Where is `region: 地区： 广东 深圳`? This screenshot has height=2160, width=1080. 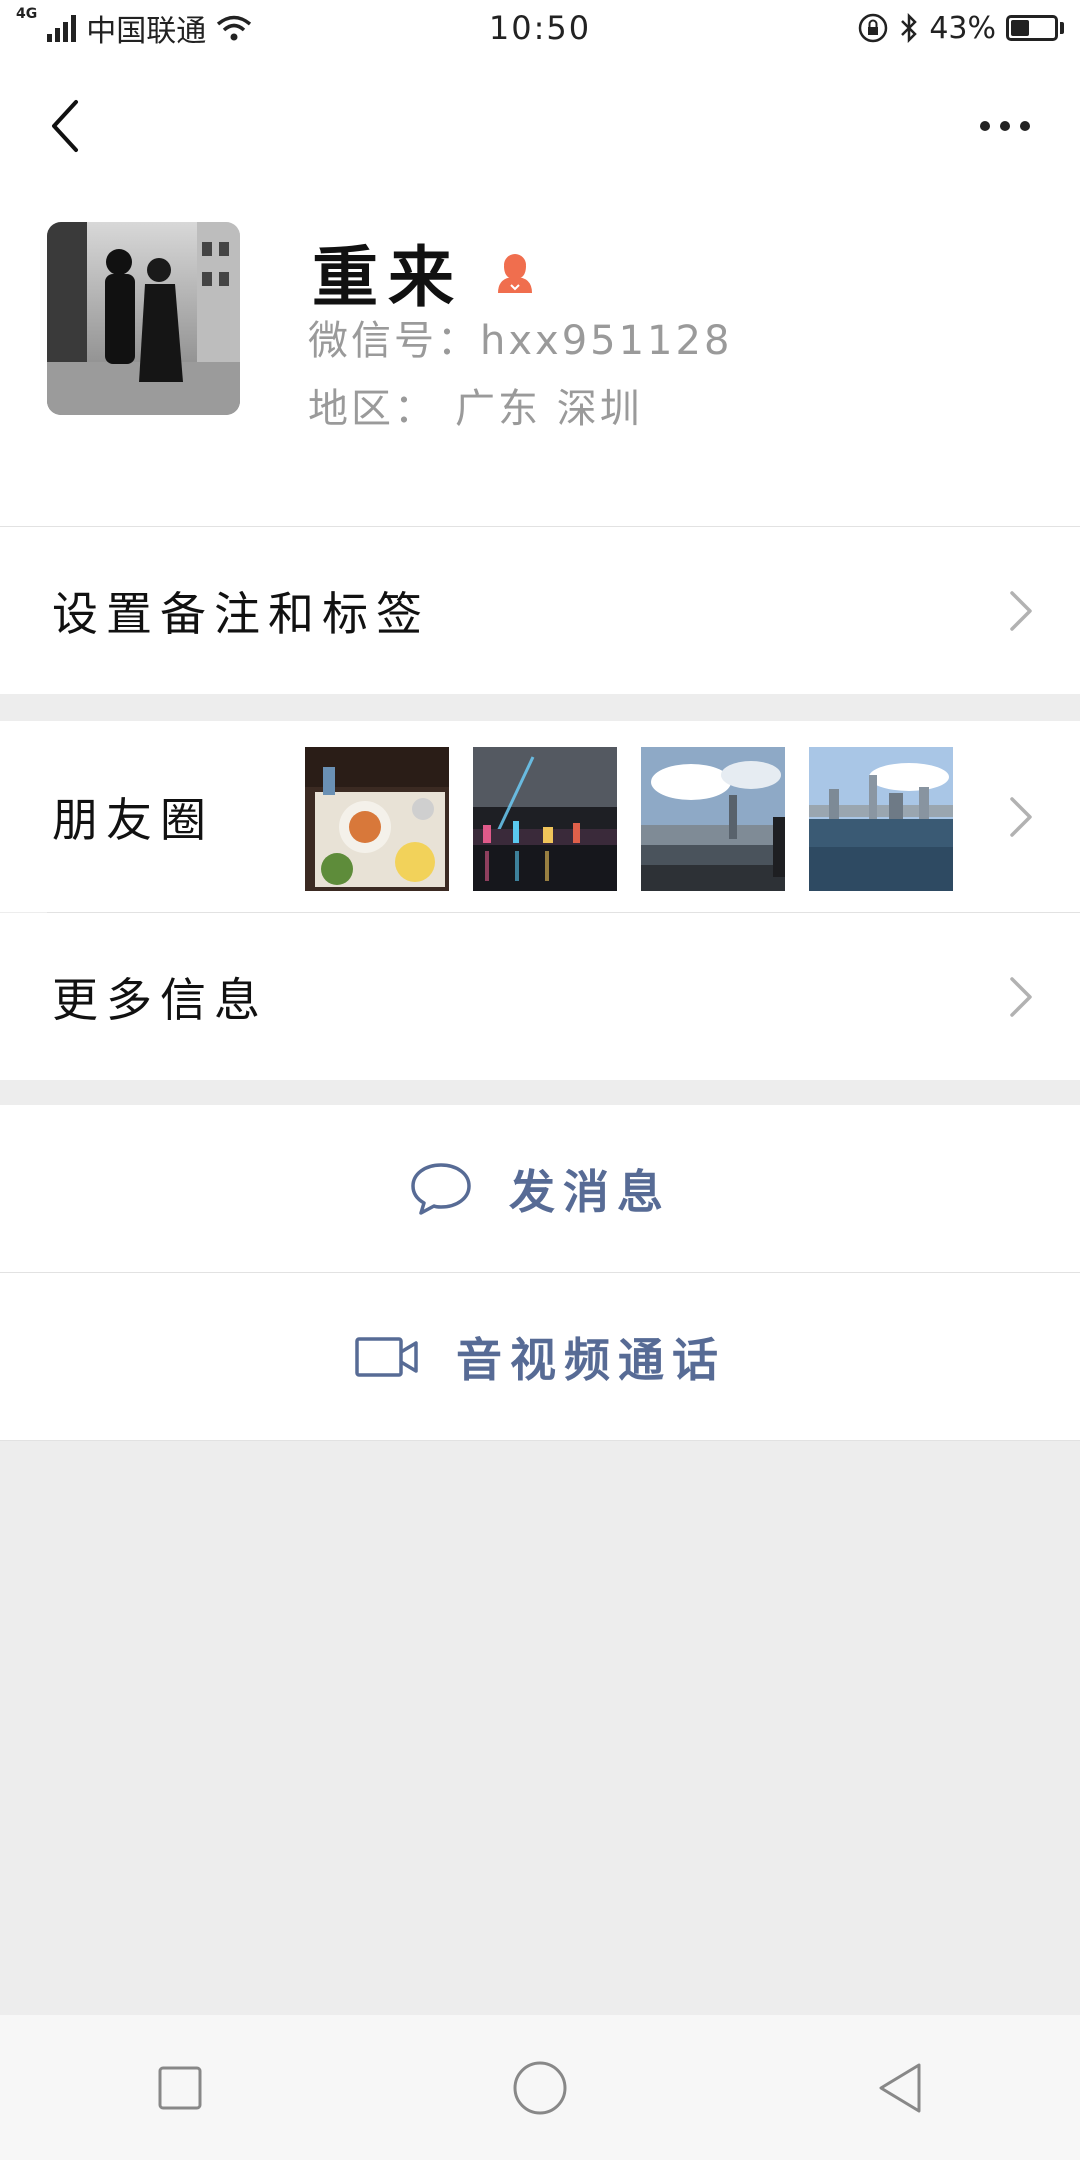 region: 地区： 广东 深圳 is located at coordinates (475, 405).